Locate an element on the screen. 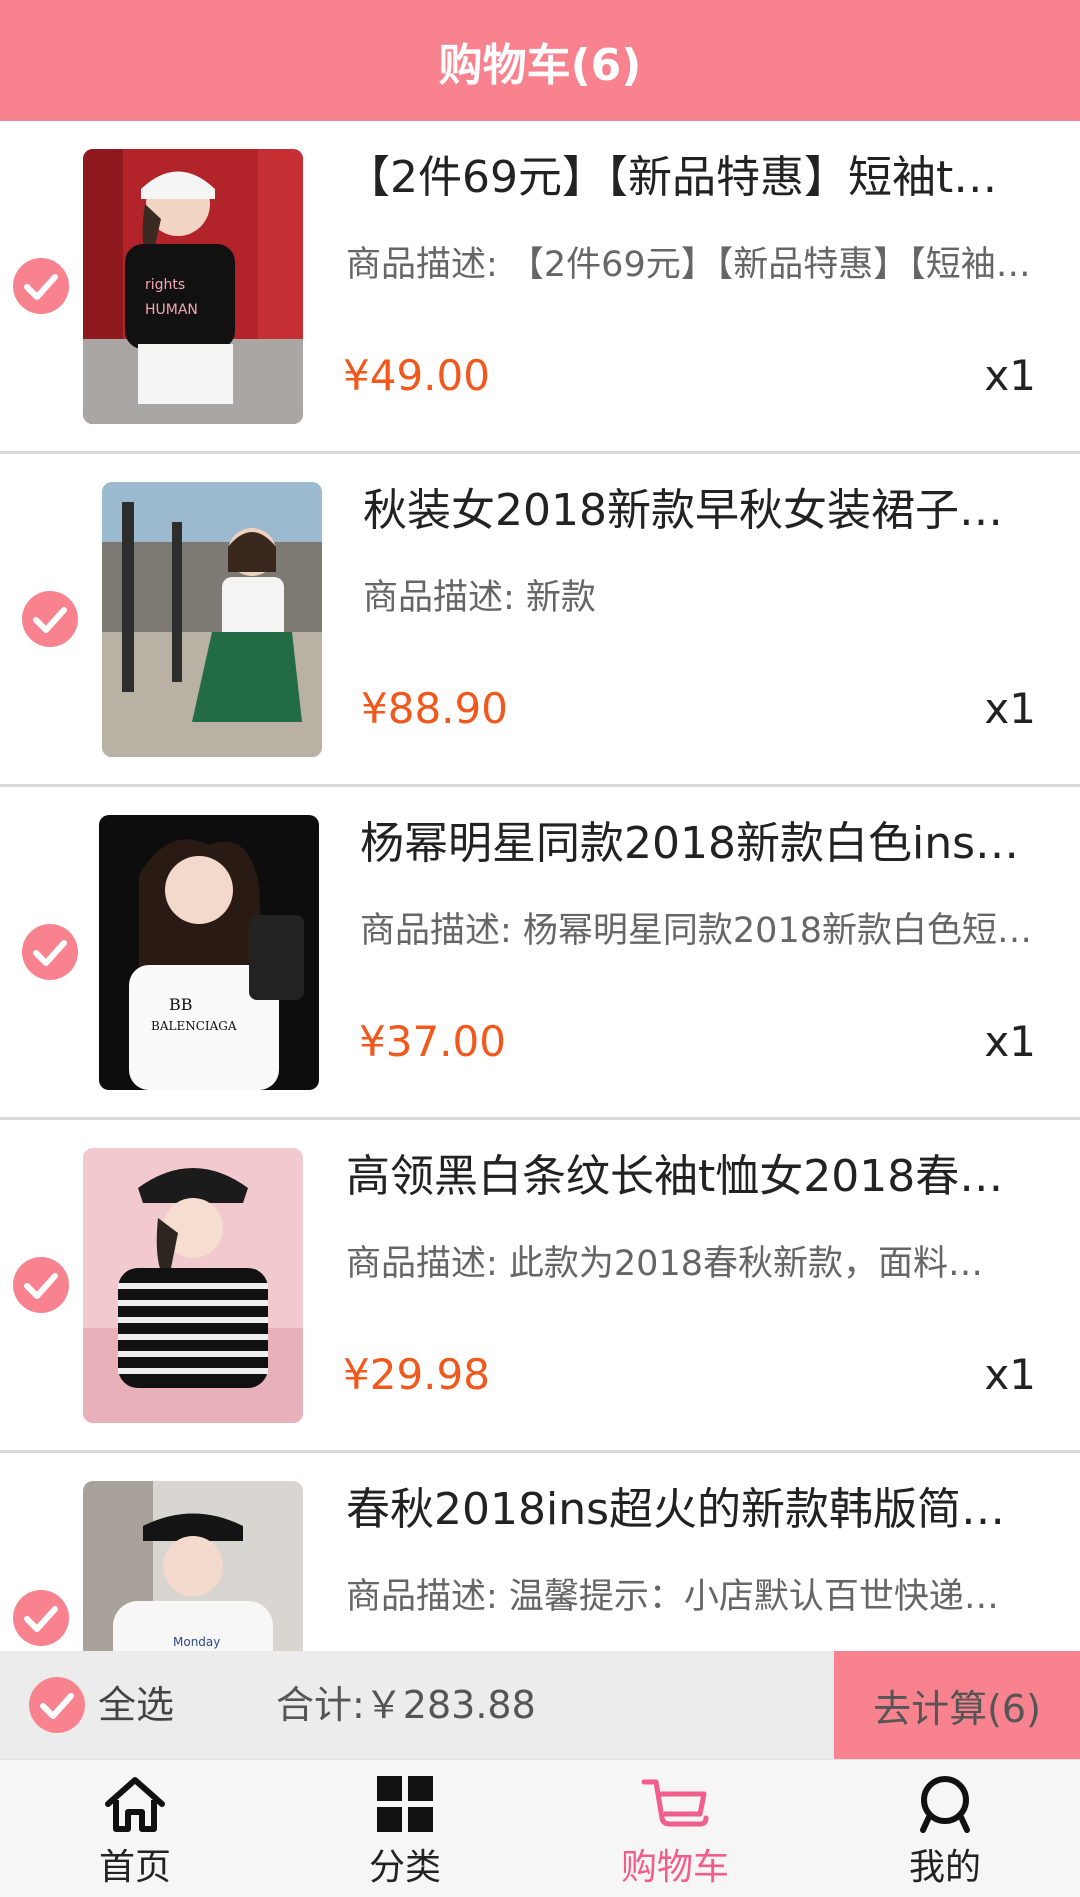 This screenshot has width=1080, height=1897. item-description: 商品描述: 【2件69元】【新品特惠】【短袖t恤女】 is located at coordinates (691, 265).